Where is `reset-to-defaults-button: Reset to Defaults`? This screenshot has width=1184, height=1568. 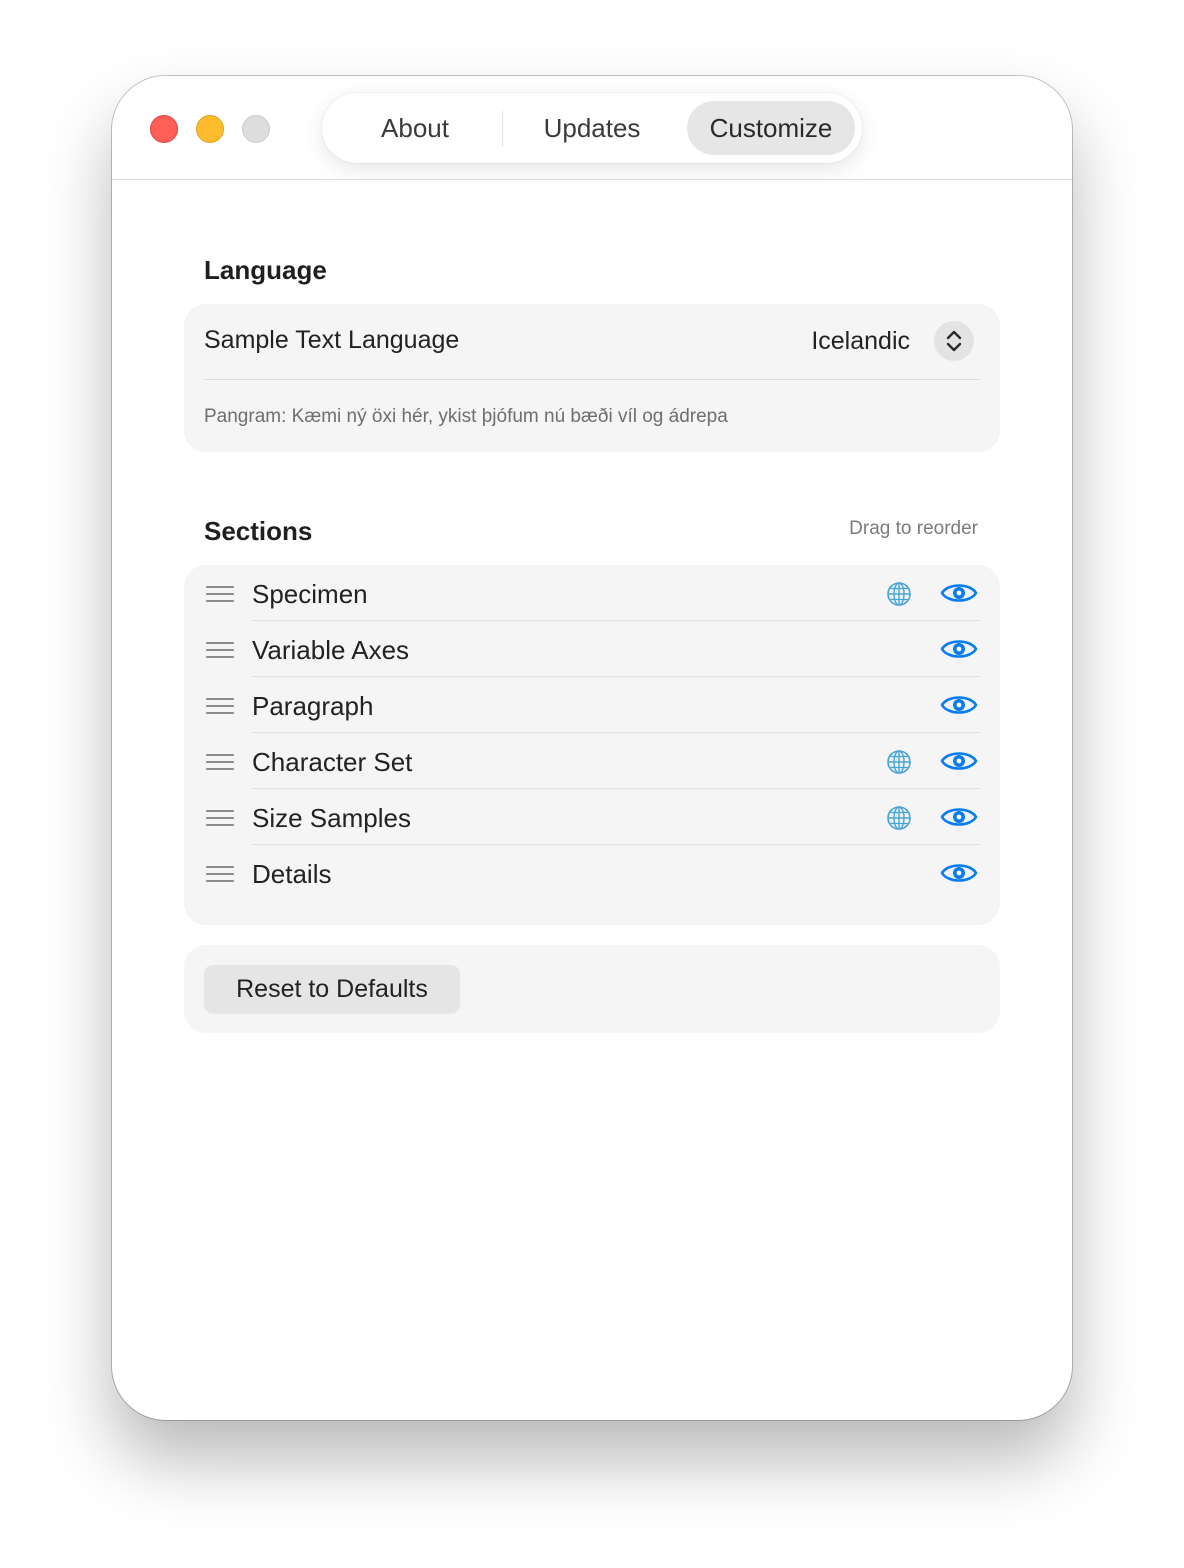
reset-to-defaults-button: Reset to Defaults is located at coordinates (332, 989).